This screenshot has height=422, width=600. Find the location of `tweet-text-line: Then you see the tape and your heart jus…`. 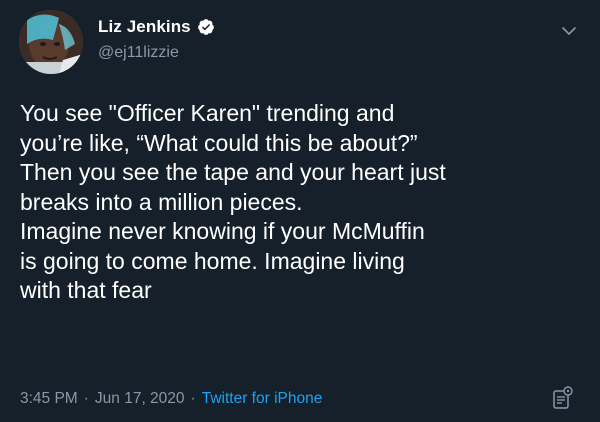

tweet-text-line: Then you see the tape and your heart jus… is located at coordinates (233, 172).